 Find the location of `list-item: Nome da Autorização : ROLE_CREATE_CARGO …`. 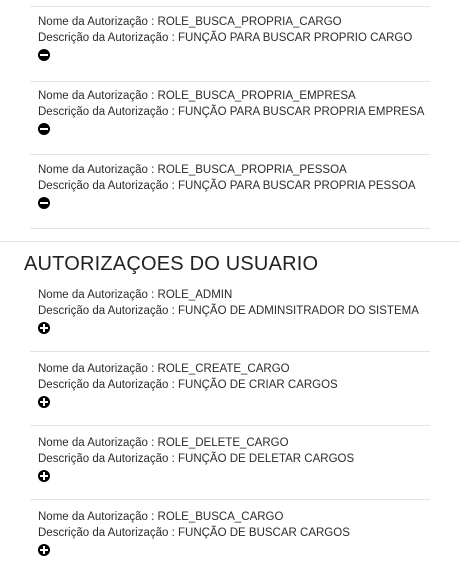

list-item: Nome da Autorização : ROLE_CREATE_CARGO … is located at coordinates (237, 398).